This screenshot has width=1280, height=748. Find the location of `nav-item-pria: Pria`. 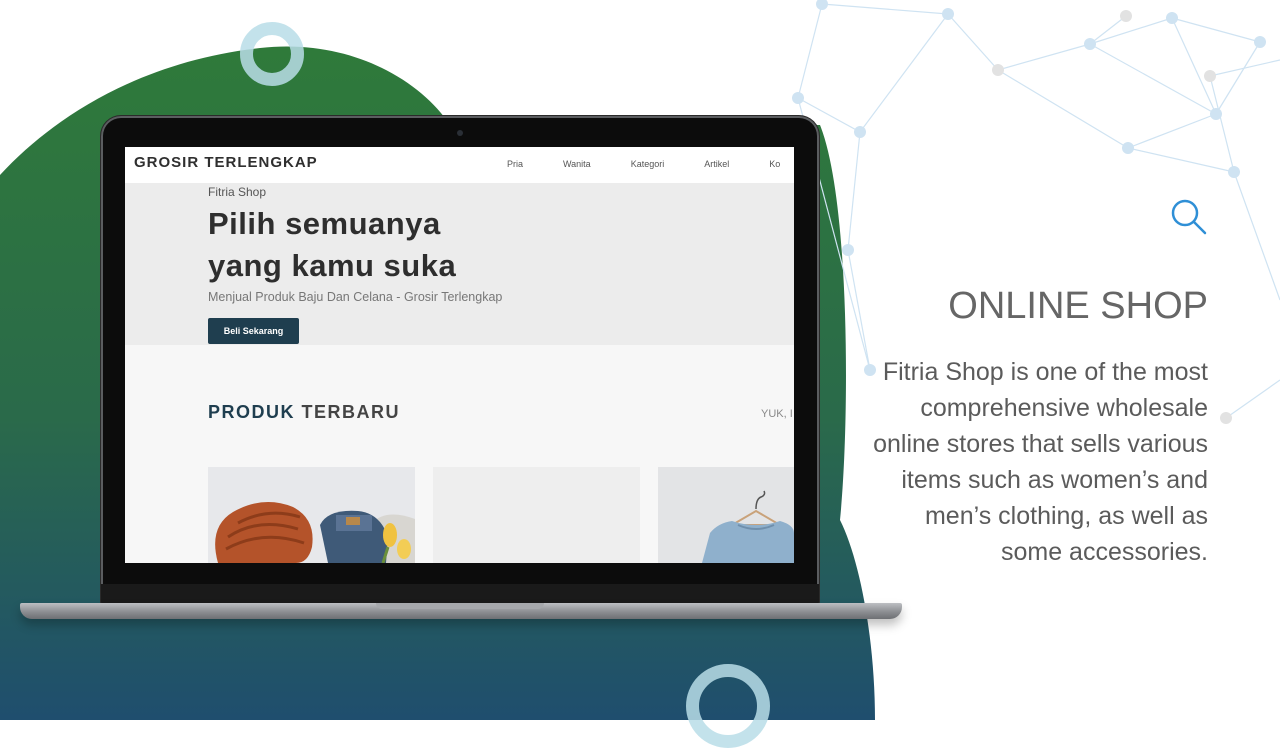

nav-item-pria: Pria is located at coordinates (515, 164).